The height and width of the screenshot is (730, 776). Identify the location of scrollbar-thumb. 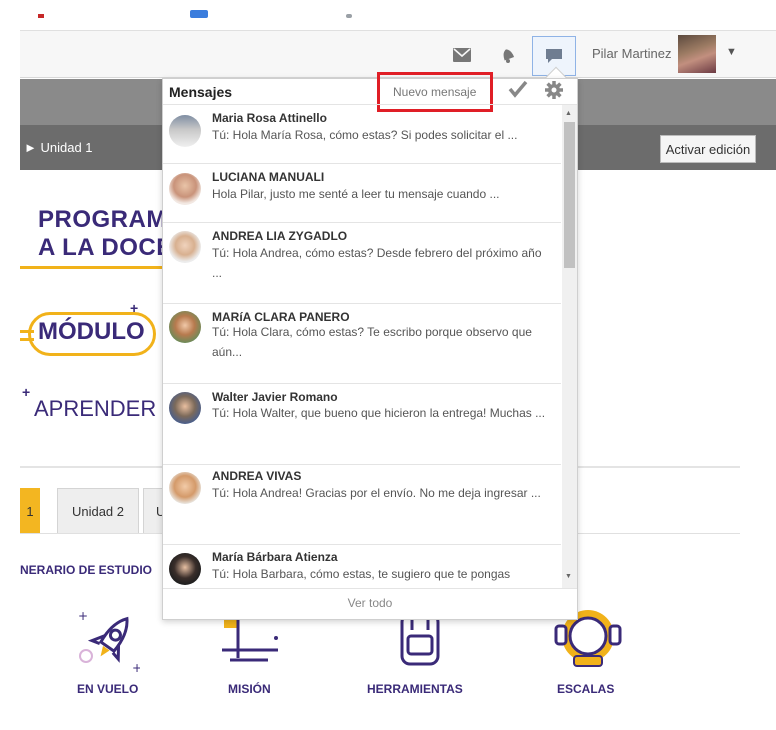
(569, 195).